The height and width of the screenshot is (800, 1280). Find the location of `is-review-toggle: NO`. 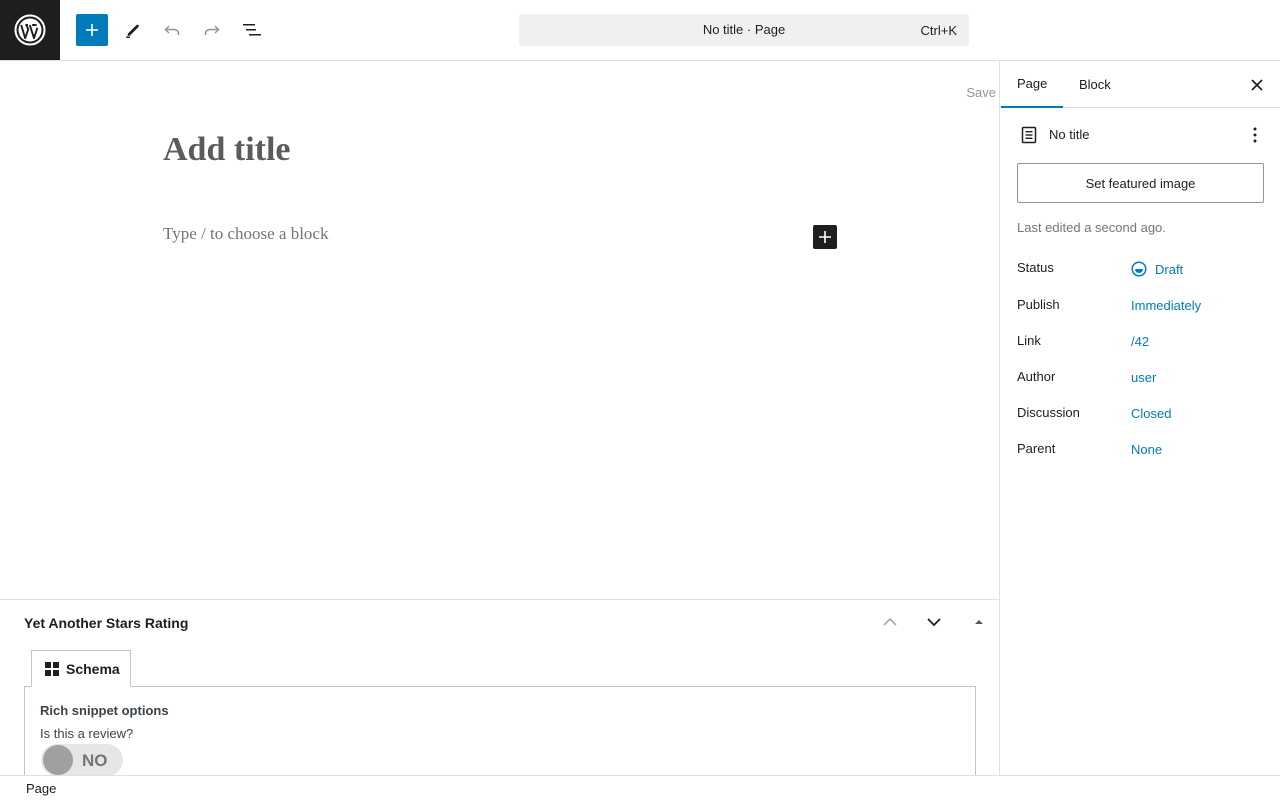

is-review-toggle: NO is located at coordinates (82, 759).